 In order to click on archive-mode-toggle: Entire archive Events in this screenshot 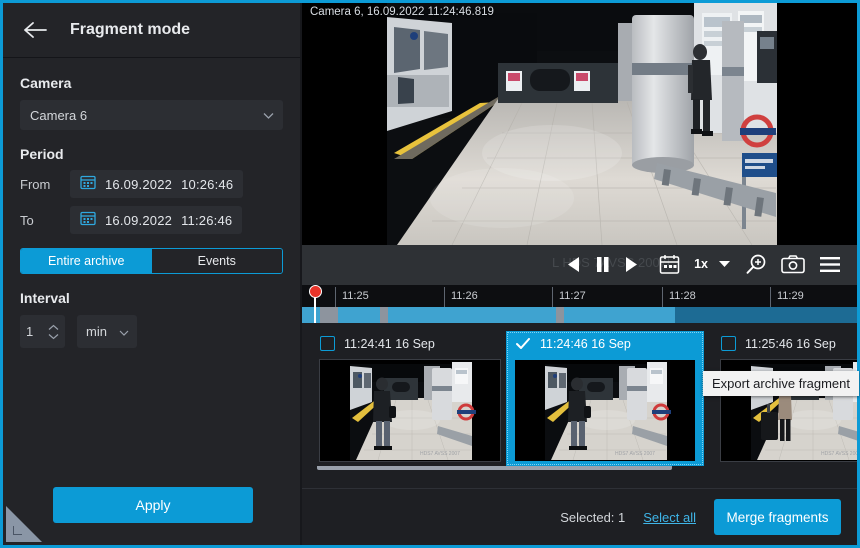, I will do `click(151, 261)`.